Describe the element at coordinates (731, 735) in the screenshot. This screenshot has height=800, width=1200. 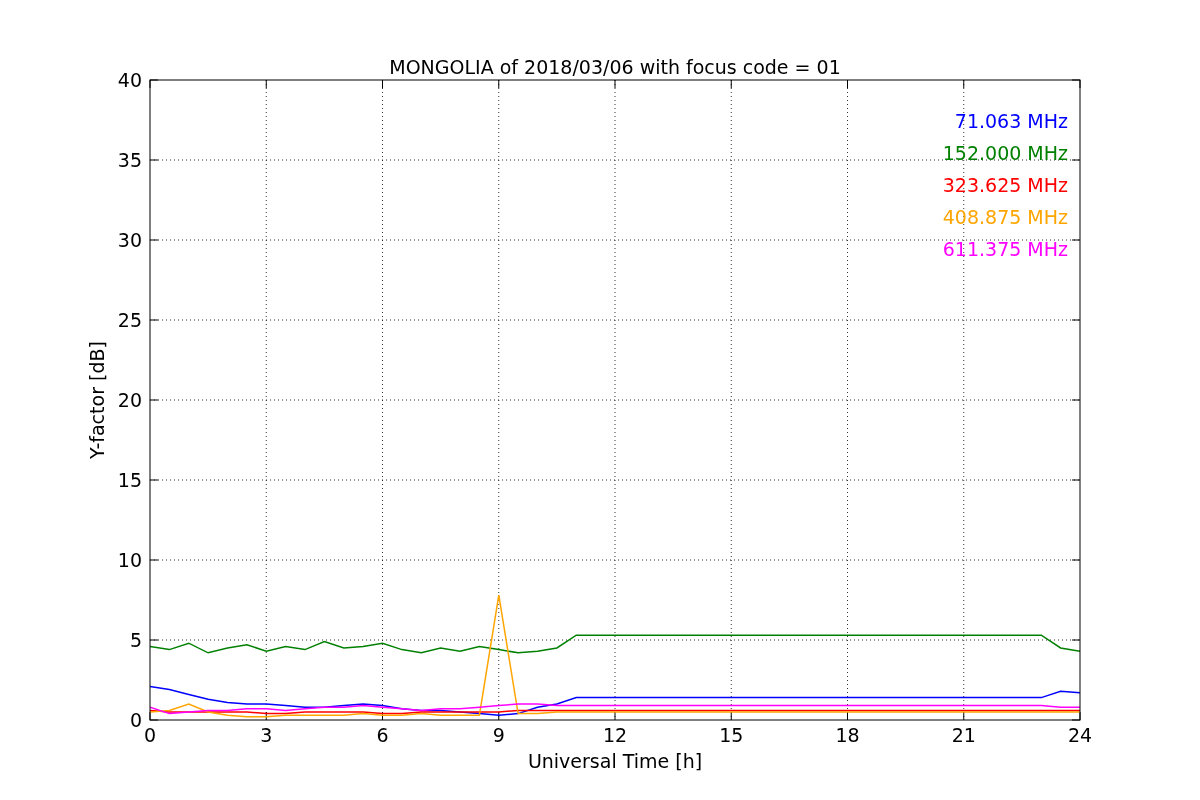
I see `x-tick-label: 15` at that location.